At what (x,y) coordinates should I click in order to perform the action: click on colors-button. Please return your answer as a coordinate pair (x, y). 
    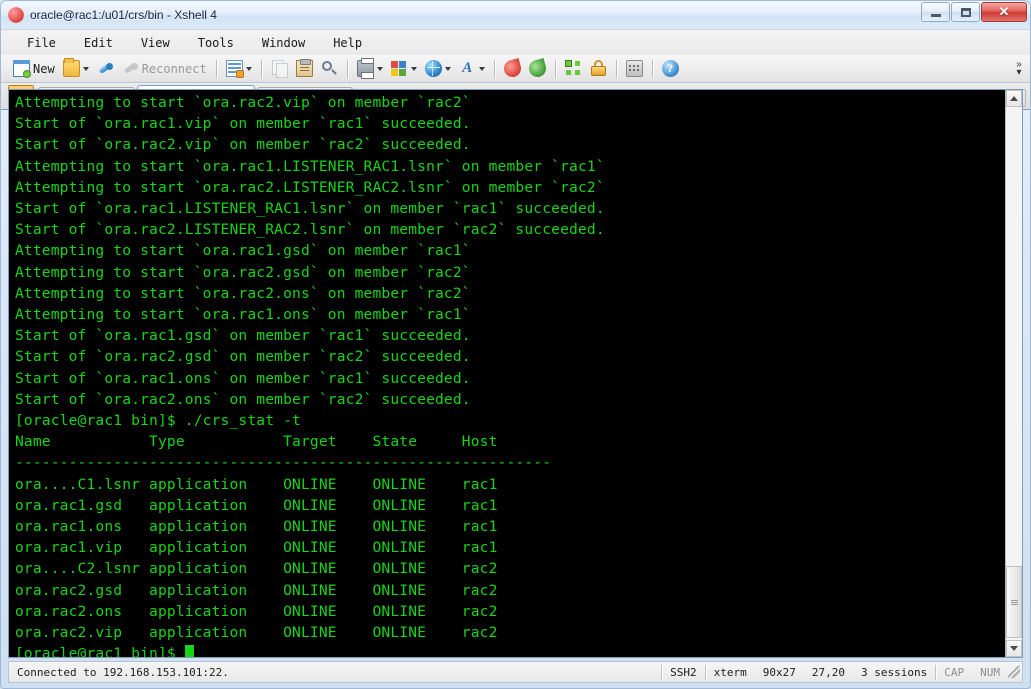
    Looking at the image, I should click on (404, 69).